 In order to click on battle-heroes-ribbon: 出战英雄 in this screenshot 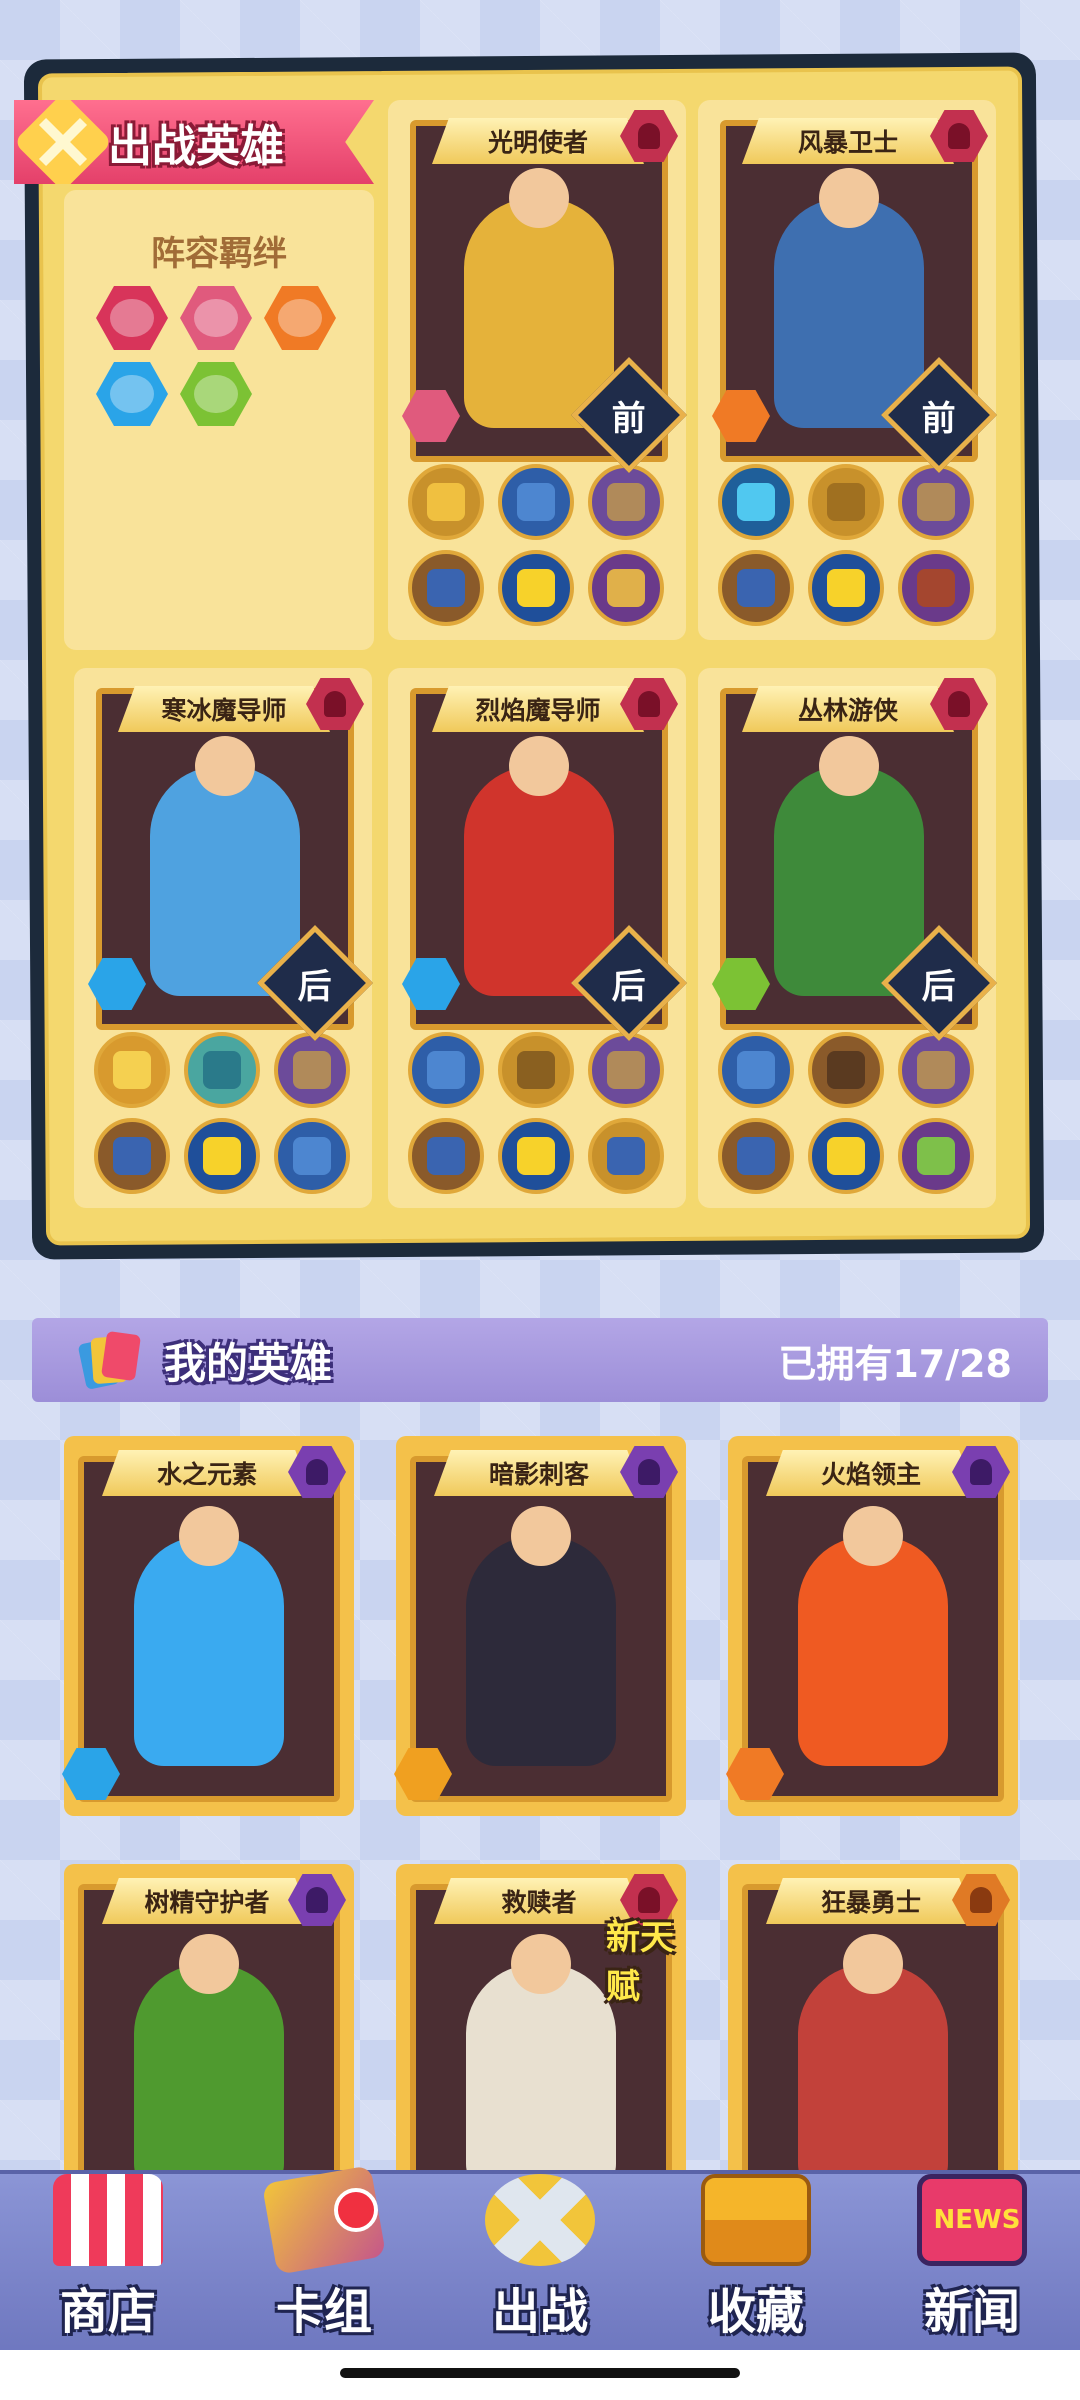, I will do `click(194, 142)`.